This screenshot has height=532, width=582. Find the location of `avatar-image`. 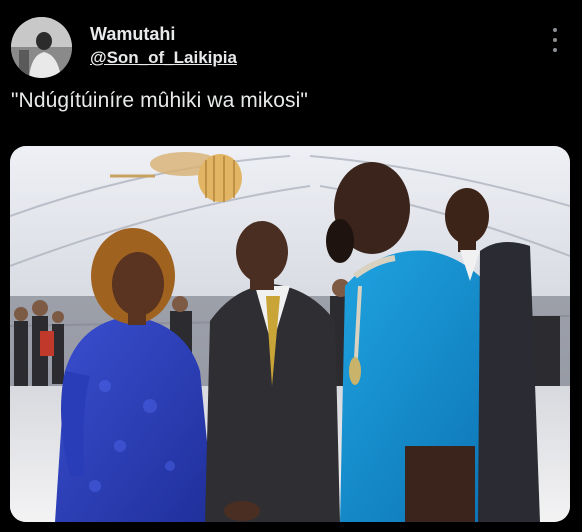

avatar-image is located at coordinates (41, 47).